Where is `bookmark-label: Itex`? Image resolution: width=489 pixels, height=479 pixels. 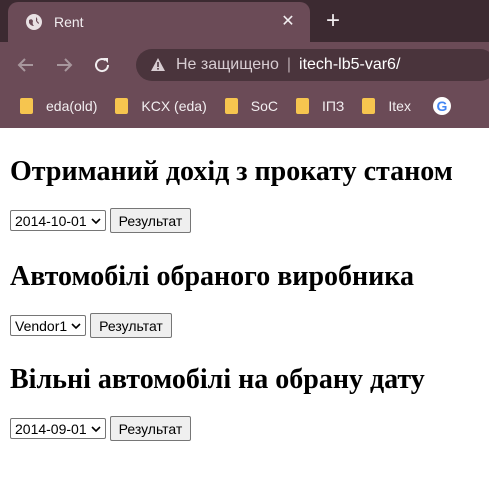
bookmark-label: Itex is located at coordinates (399, 106).